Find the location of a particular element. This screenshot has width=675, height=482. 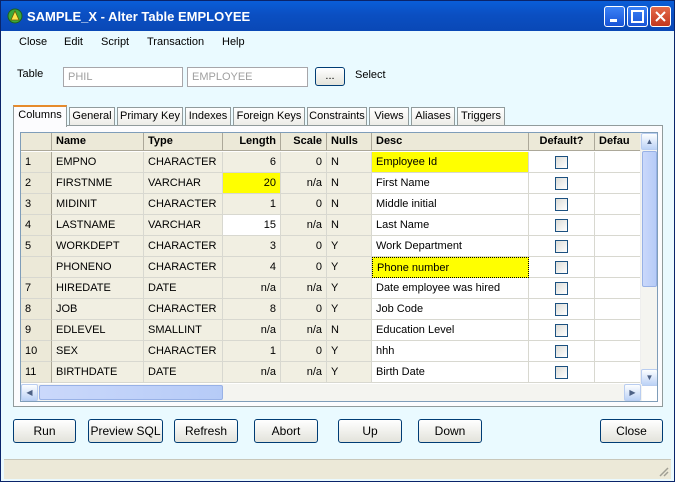

tab-general: General is located at coordinates (92, 116).